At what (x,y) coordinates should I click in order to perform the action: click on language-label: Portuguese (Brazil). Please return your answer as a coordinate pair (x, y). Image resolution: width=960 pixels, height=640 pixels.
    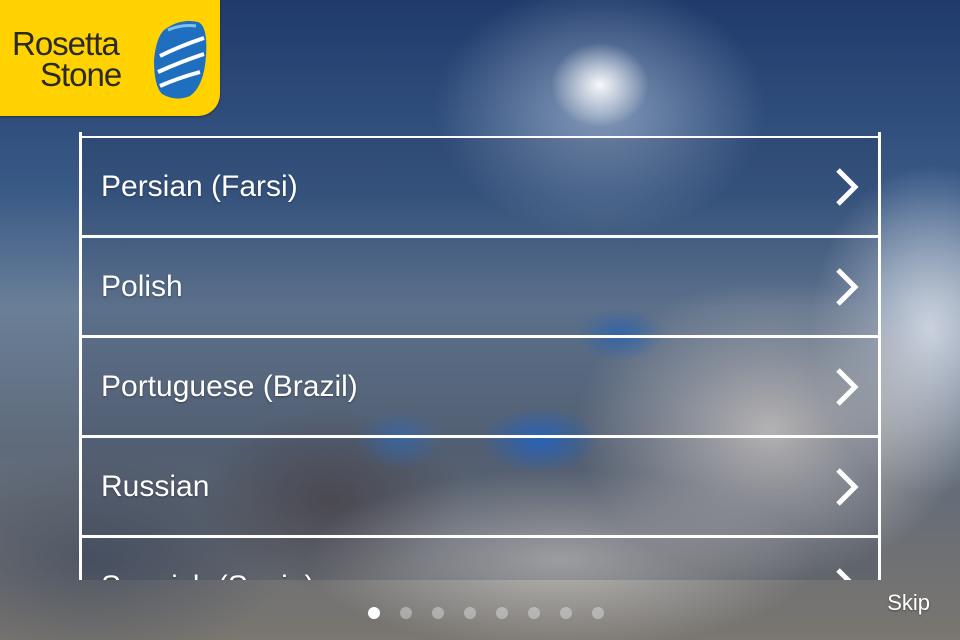
    Looking at the image, I should click on (229, 386).